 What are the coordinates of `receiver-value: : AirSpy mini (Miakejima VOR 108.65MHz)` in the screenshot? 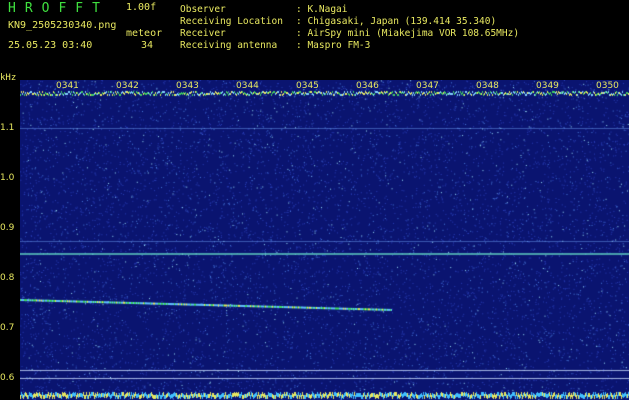 It's located at (408, 33).